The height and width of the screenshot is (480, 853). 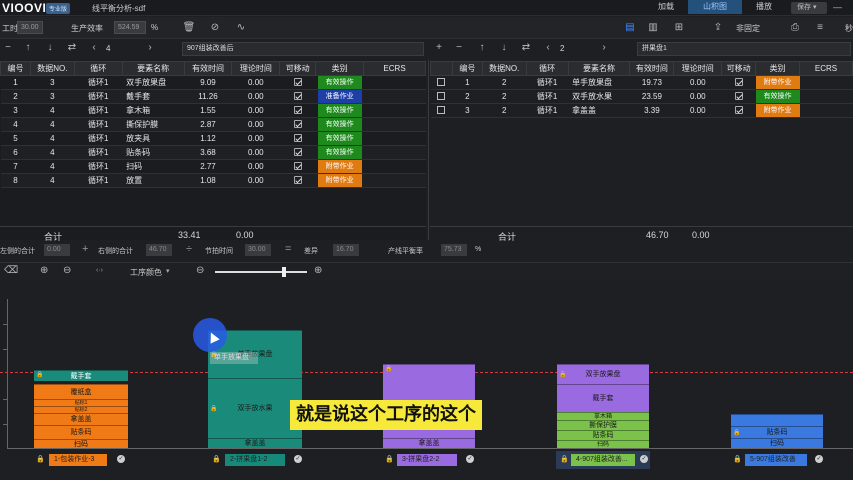 What do you see at coordinates (213, 124) in the screenshot?
I see `table-row: 4 4 循环1 撕保护膜 2.87 0.00 有效操作` at bounding box center [213, 124].